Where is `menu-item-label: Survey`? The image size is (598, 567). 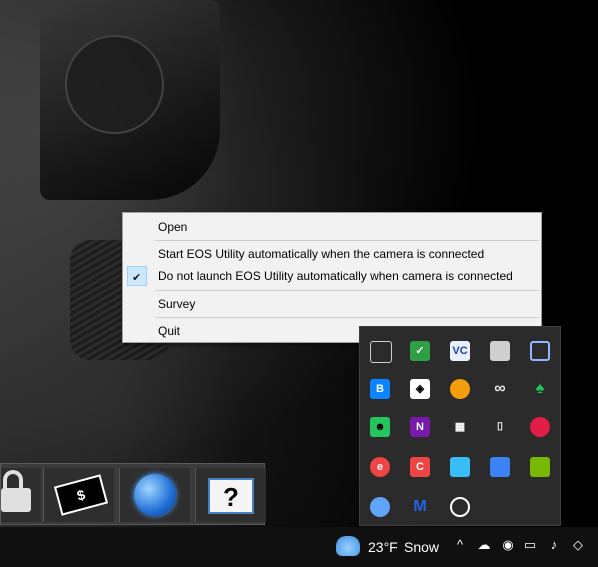
menu-item-label: Survey is located at coordinates (177, 304).